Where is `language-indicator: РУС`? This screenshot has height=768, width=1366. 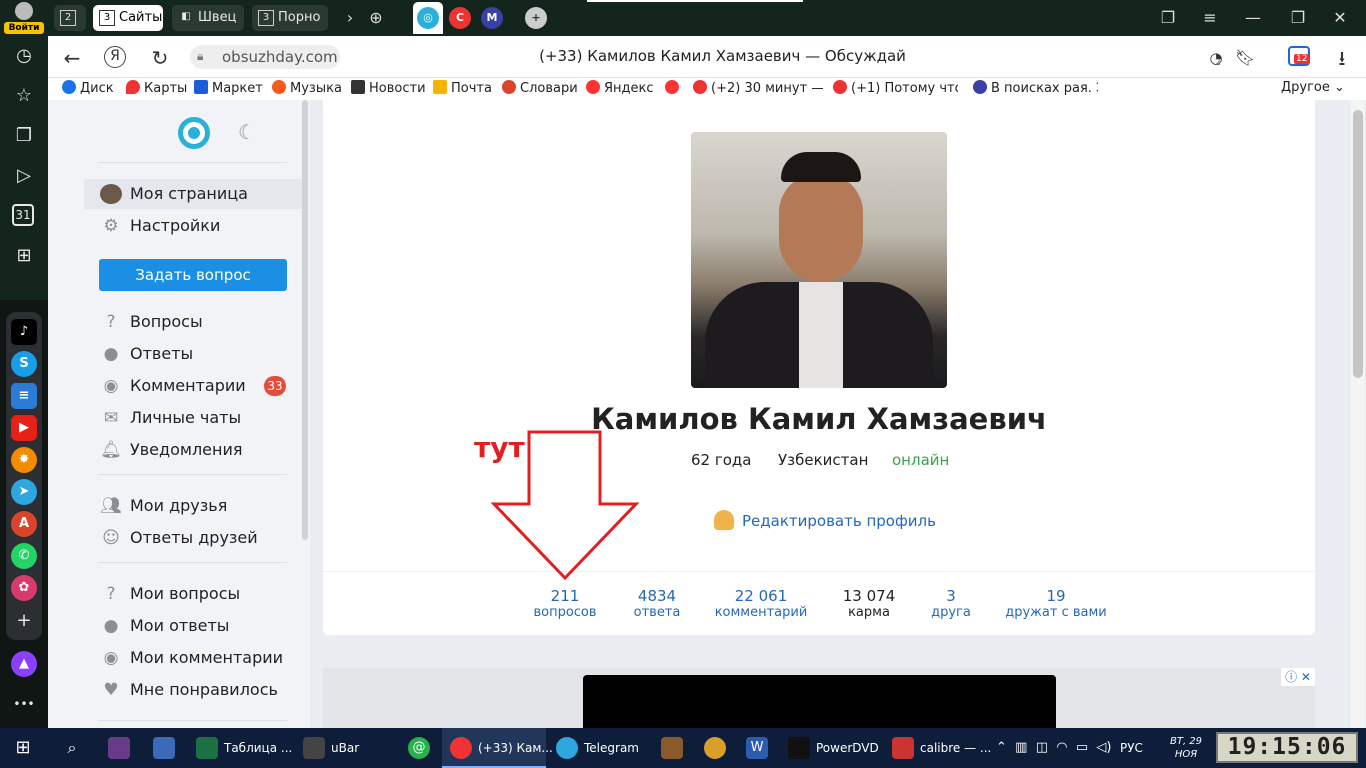 language-indicator: РУС is located at coordinates (1131, 748).